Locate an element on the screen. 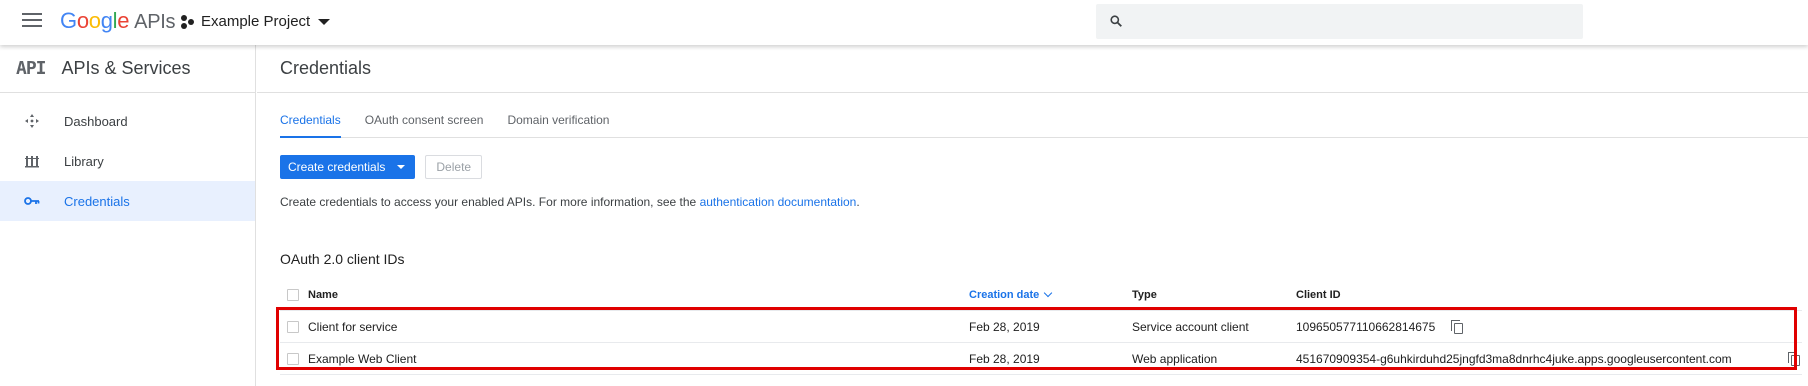 Image resolution: width=1808 pixels, height=386 pixels. sort-descending-icon is located at coordinates (1048, 292).